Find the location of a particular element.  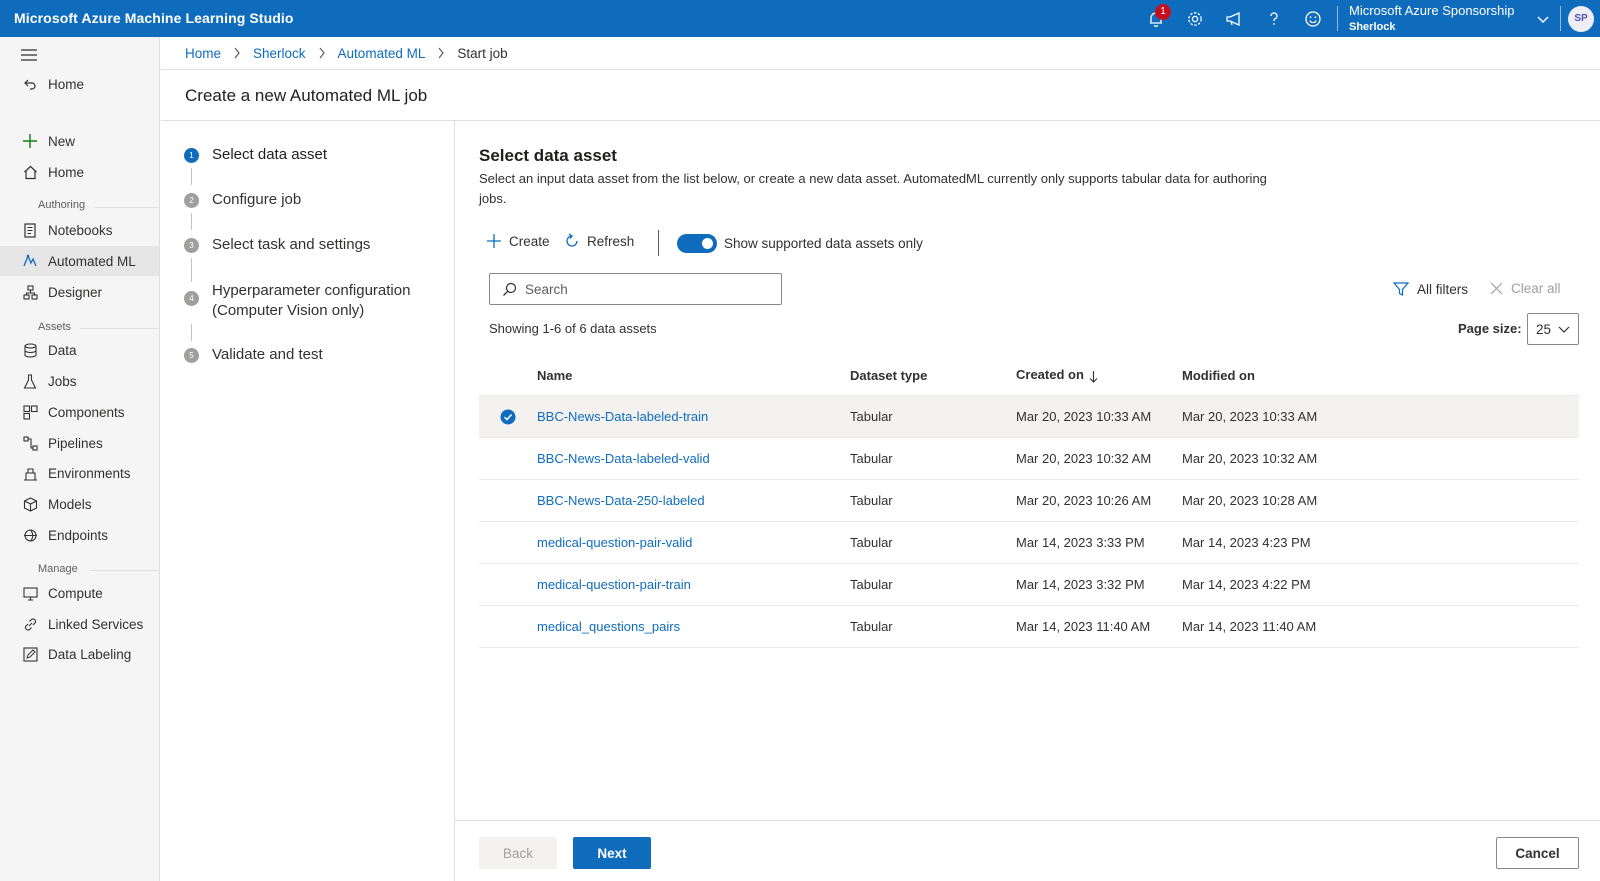

sidebar-item-linked-services: Linked Services is located at coordinates (79, 624).